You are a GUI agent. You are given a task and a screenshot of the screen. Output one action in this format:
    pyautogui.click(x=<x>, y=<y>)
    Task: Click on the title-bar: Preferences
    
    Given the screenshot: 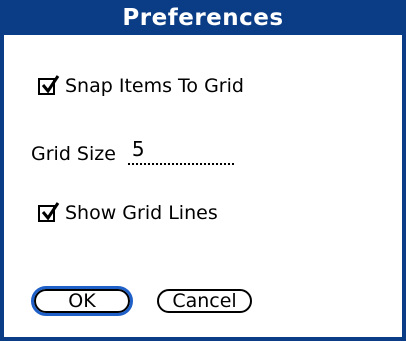 What is the action you would take?
    pyautogui.click(x=203, y=17)
    